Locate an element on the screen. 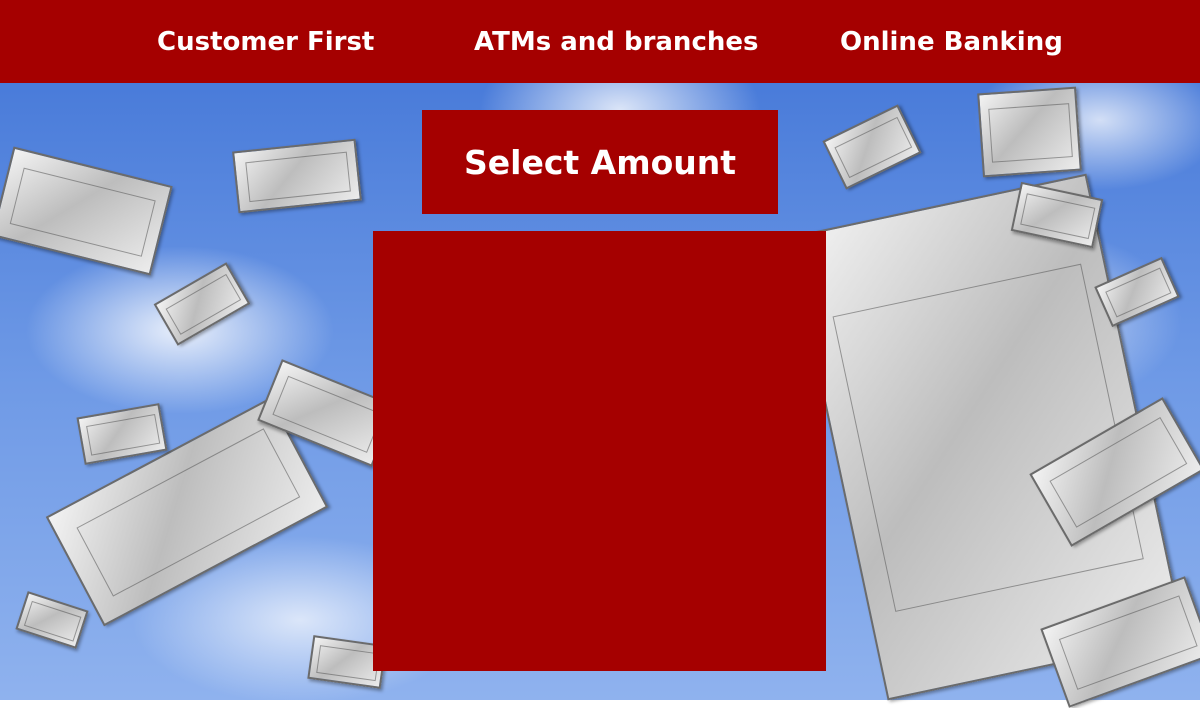  nav-link-customer-first: Customer First is located at coordinates (265, 42).